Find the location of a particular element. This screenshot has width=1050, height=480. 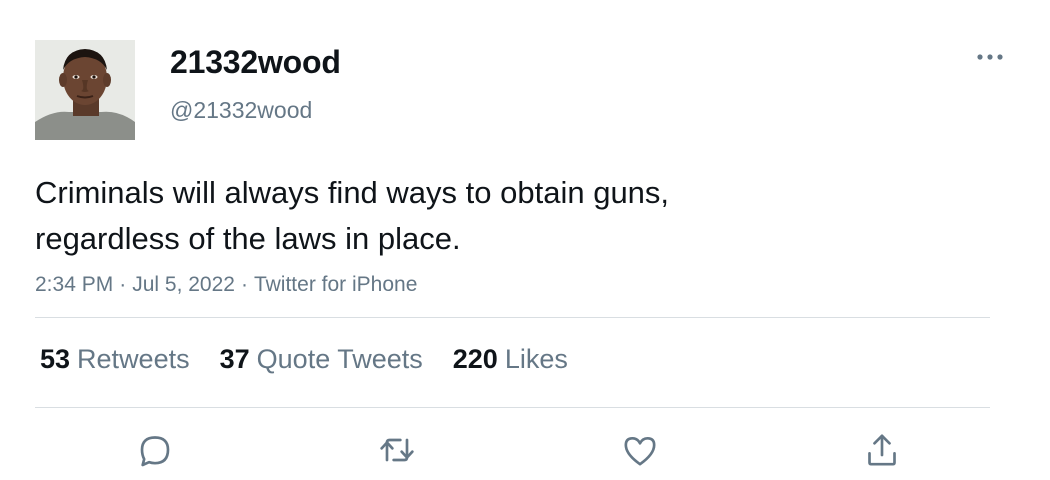

reply-icon is located at coordinates (155, 451).